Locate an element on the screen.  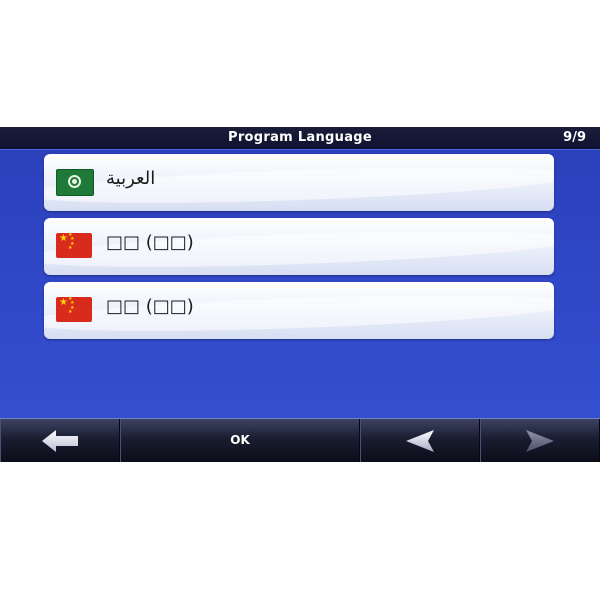
left-triangle-icon is located at coordinates (420, 441).